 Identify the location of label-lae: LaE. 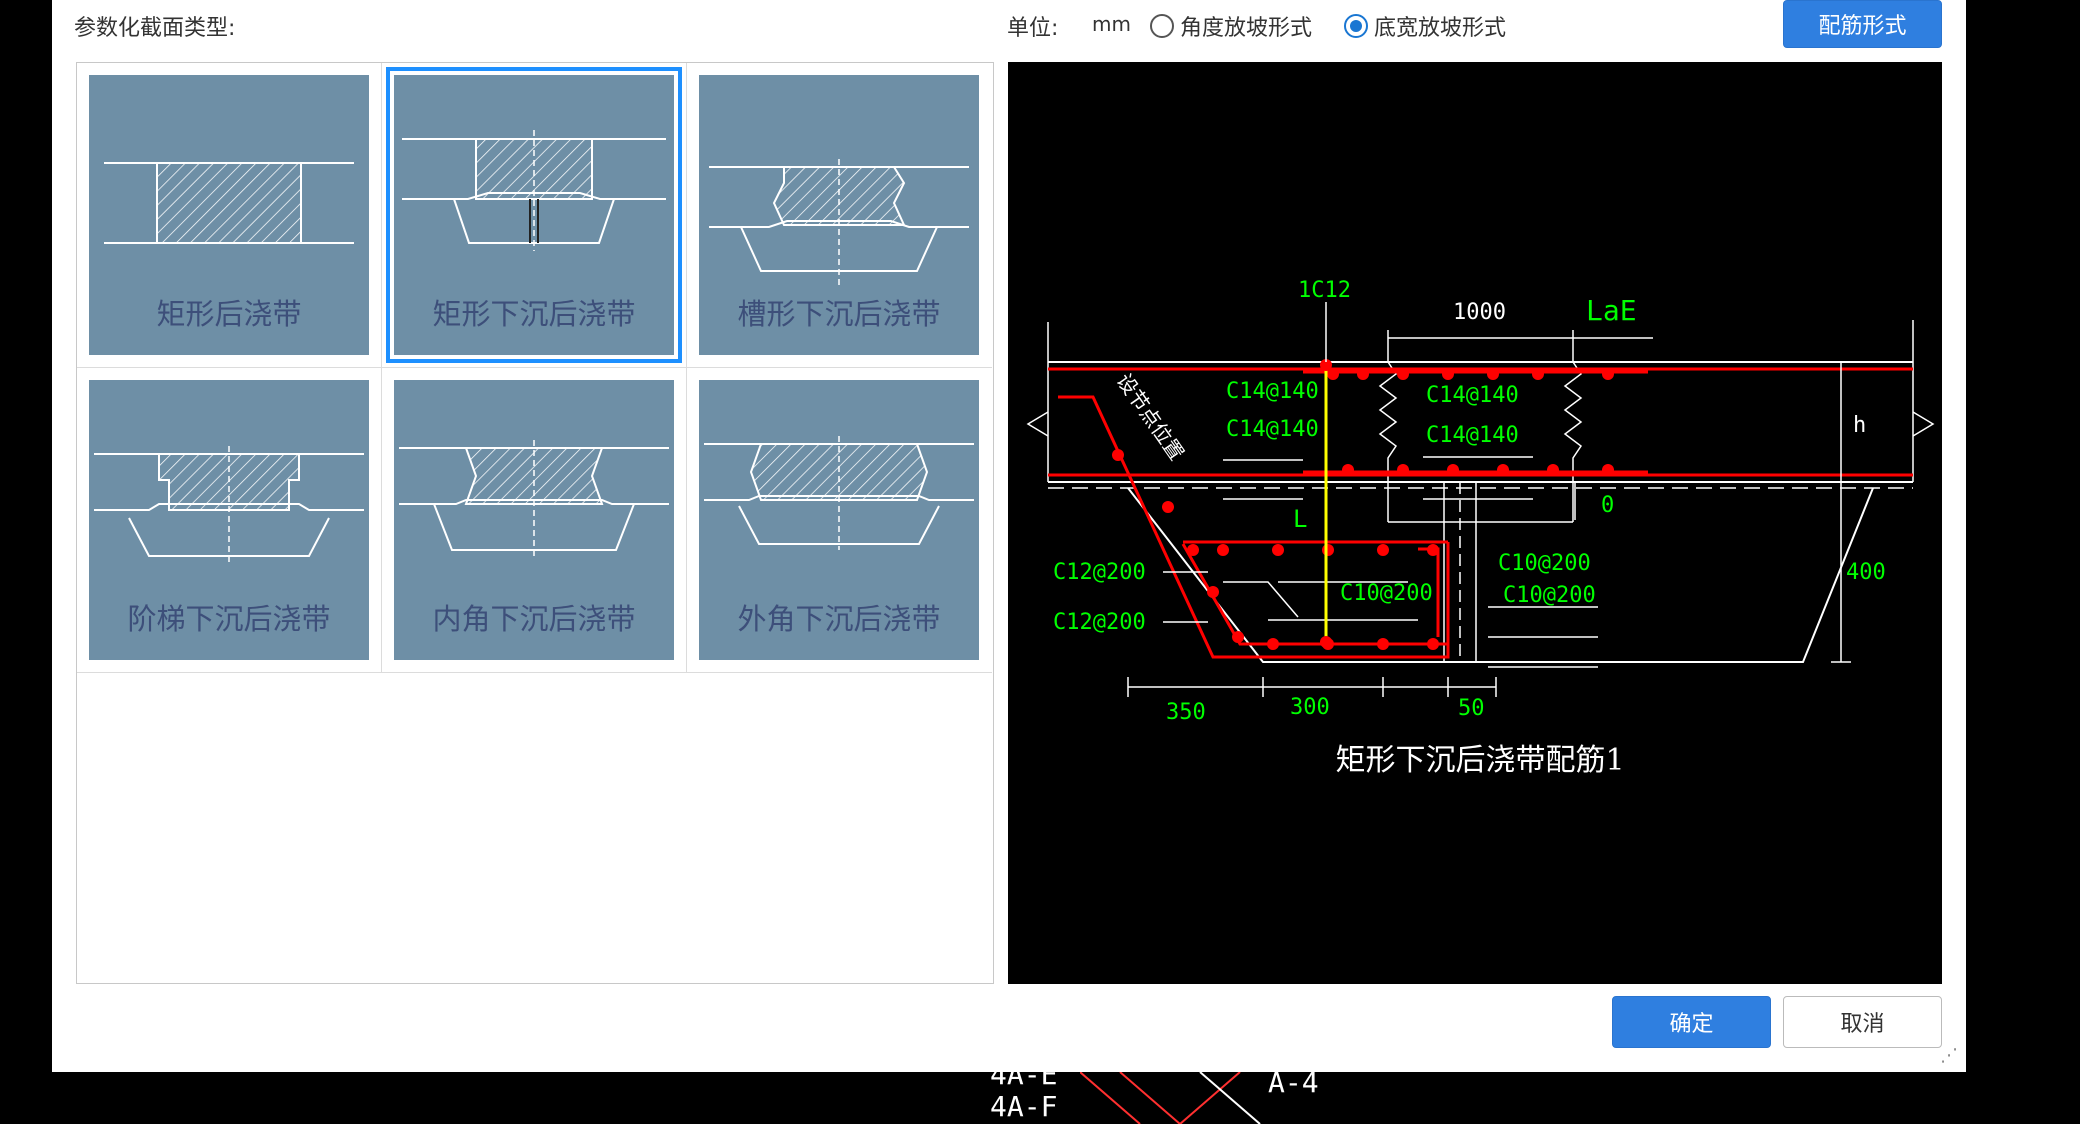
(1611, 310).